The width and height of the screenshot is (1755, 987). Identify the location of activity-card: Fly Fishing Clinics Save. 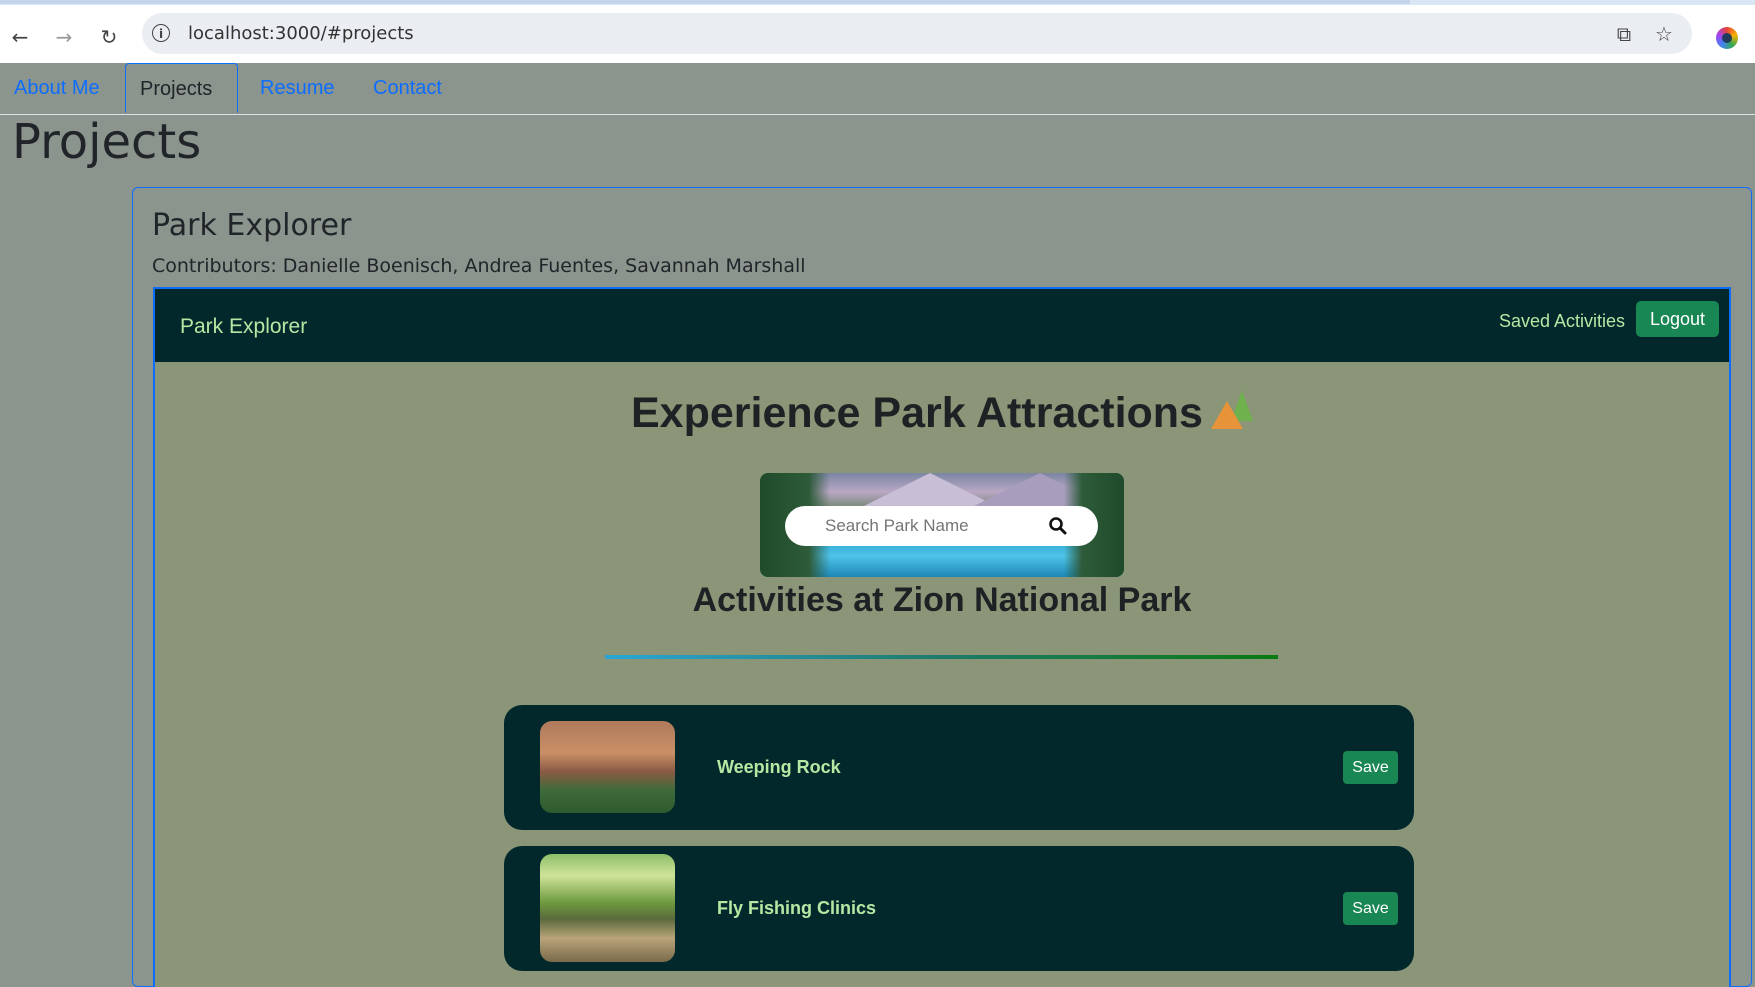
(959, 908).